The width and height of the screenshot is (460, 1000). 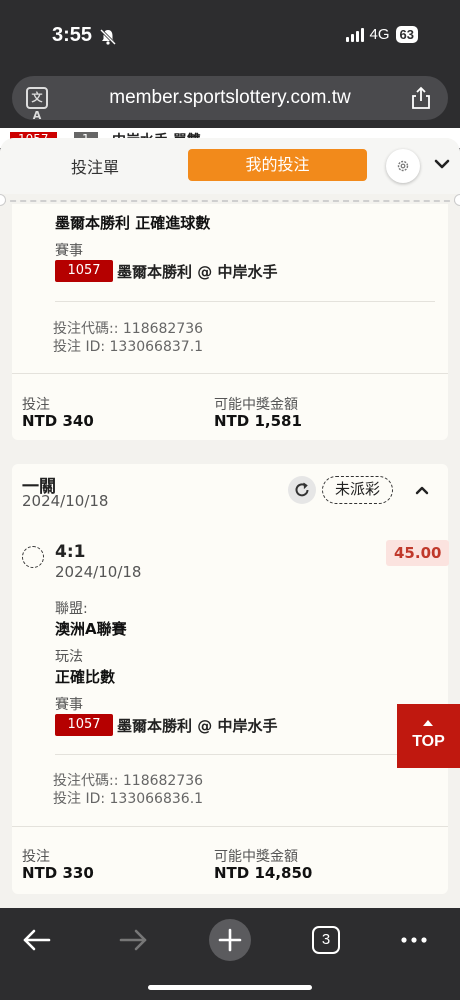 I want to click on league-value: 澳洲A聯賽, so click(x=91, y=629).